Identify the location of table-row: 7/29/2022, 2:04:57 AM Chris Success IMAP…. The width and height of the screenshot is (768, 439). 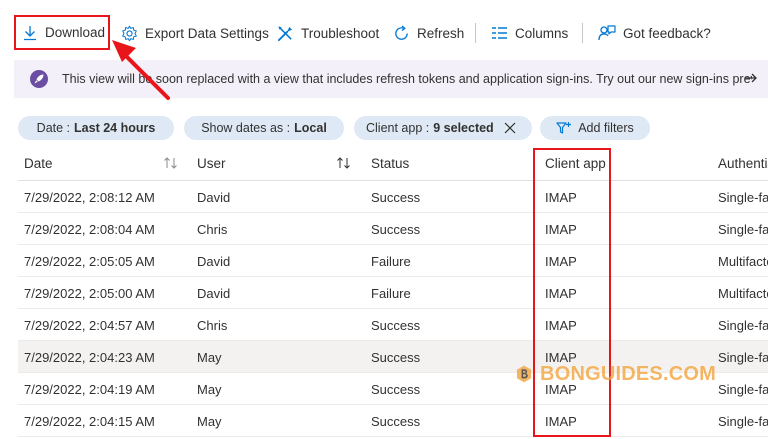
(393, 325).